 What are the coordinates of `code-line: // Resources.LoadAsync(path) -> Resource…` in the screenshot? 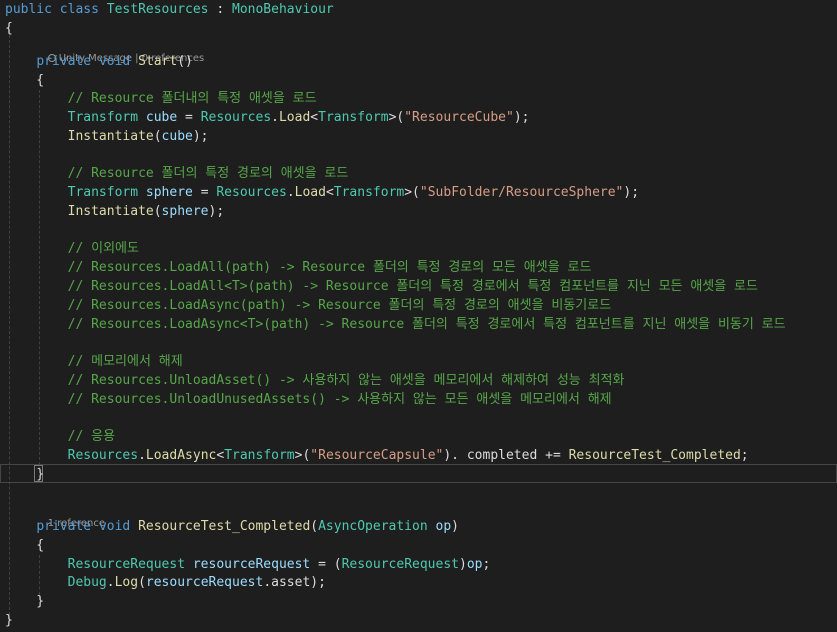 It's located at (308, 305).